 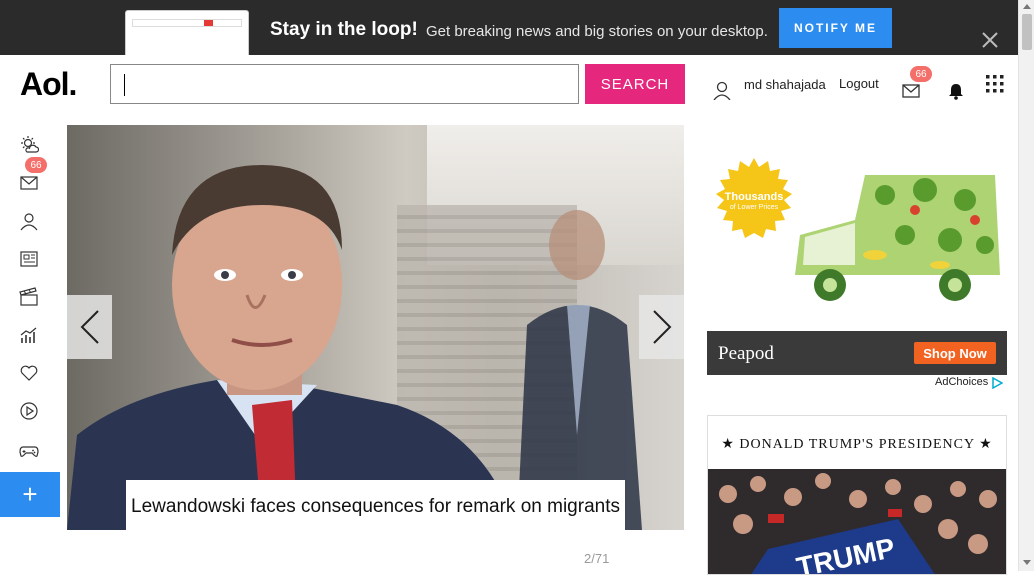 I want to click on chevron-right-icon, so click(x=661, y=327).